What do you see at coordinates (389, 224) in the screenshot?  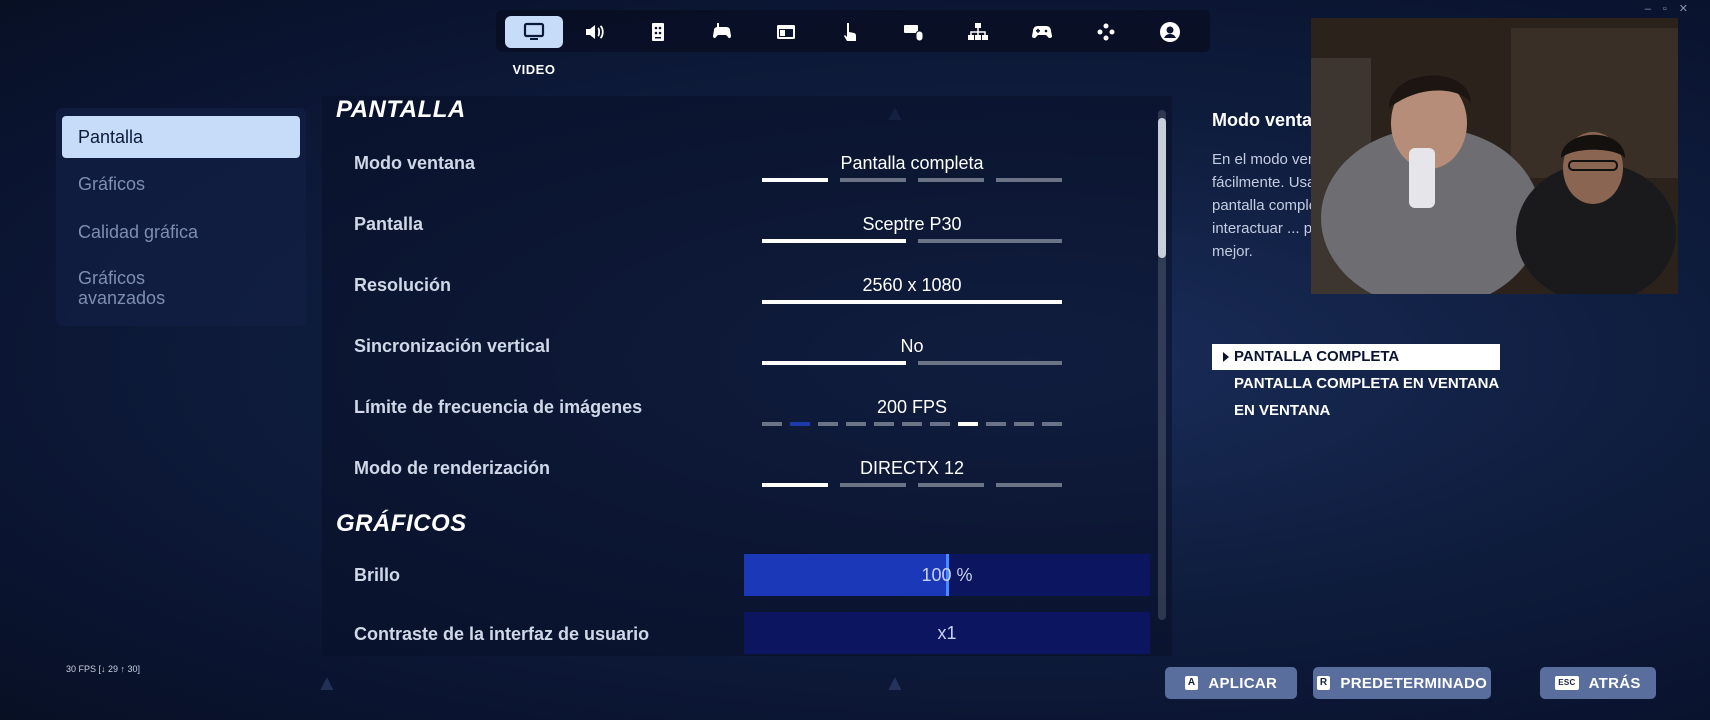 I see `setting-label-pantalla: Pantalla` at bounding box center [389, 224].